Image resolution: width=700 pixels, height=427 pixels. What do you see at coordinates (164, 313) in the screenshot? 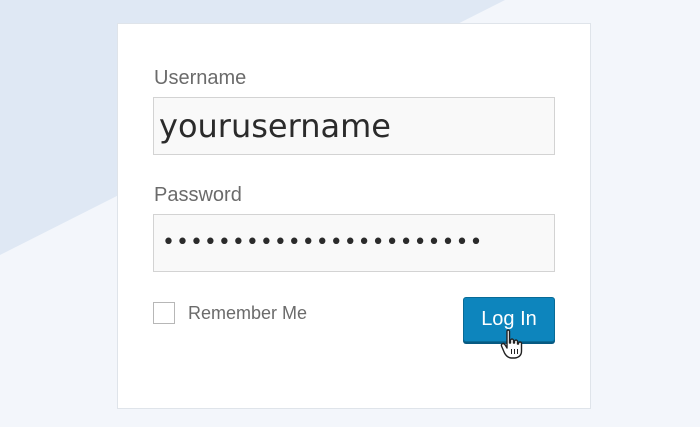
I see `remember-me-checkbox` at bounding box center [164, 313].